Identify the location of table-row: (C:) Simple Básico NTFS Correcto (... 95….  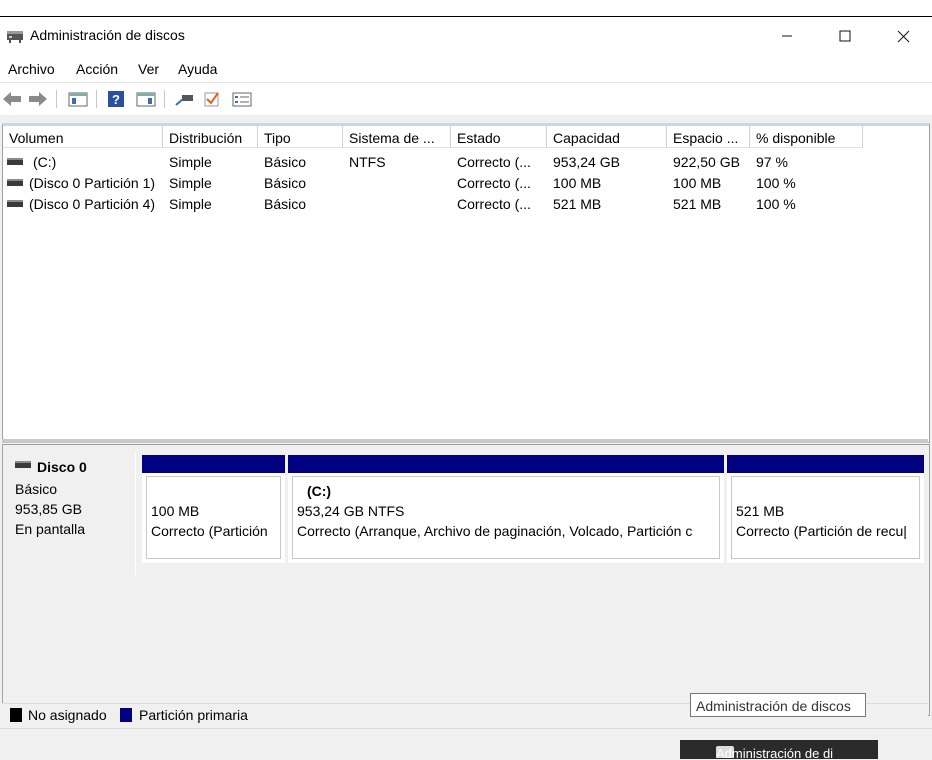
(466, 162).